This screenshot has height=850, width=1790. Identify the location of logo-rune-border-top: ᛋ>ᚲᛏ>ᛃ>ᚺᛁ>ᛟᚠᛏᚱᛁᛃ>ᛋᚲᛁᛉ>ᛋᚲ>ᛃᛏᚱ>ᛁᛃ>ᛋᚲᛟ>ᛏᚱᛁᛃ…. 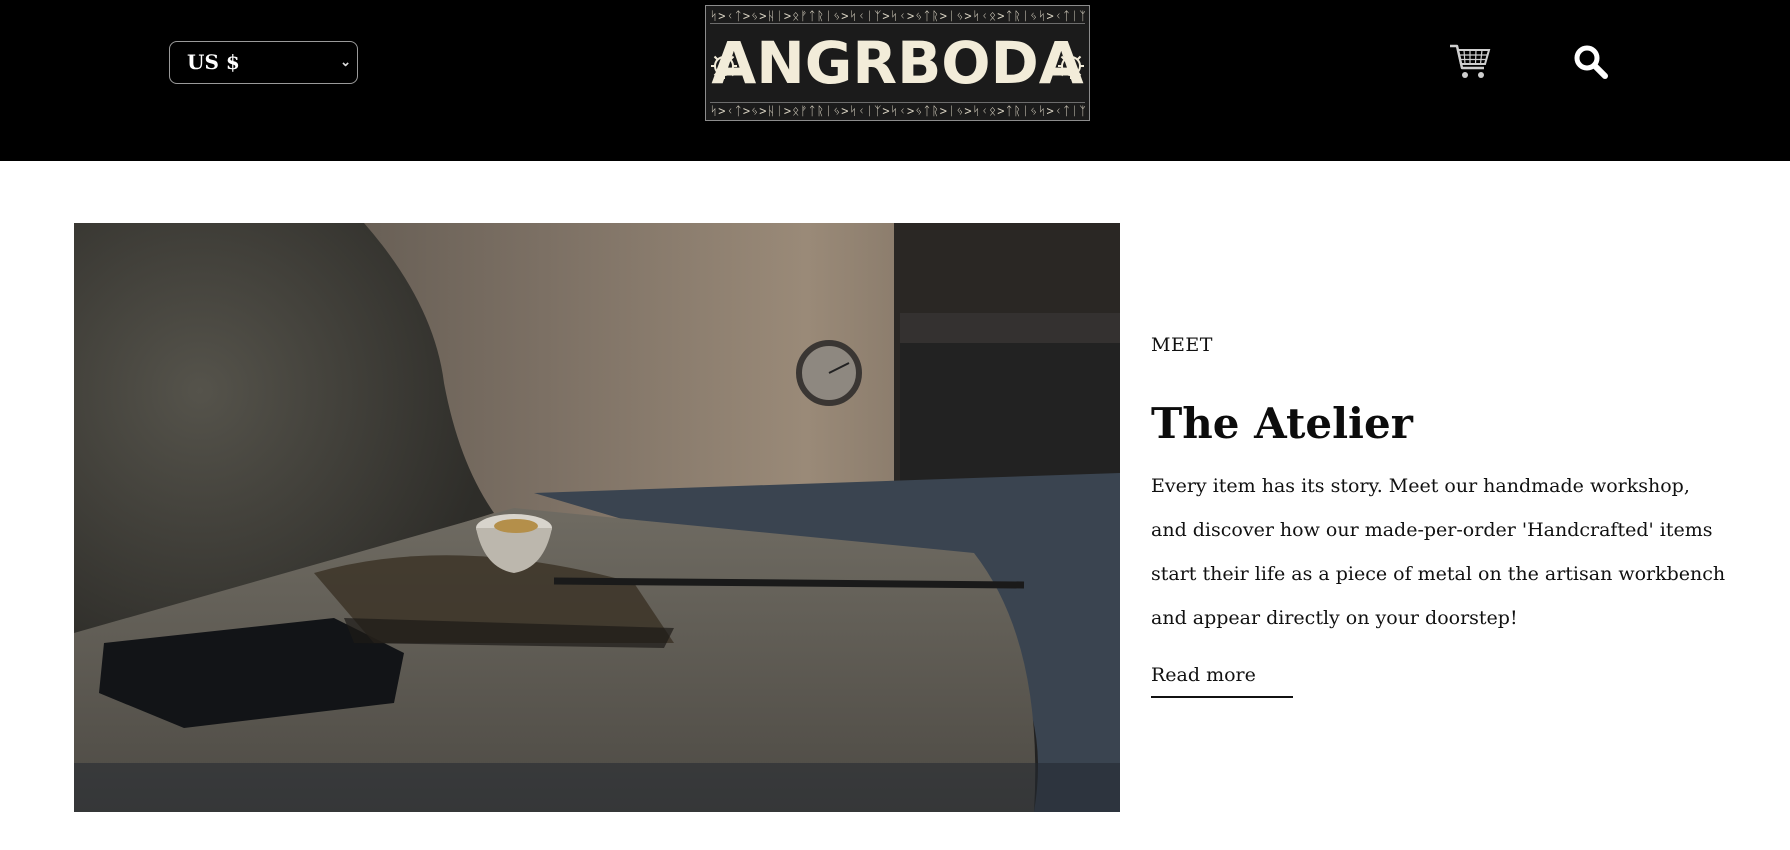
(897, 16).